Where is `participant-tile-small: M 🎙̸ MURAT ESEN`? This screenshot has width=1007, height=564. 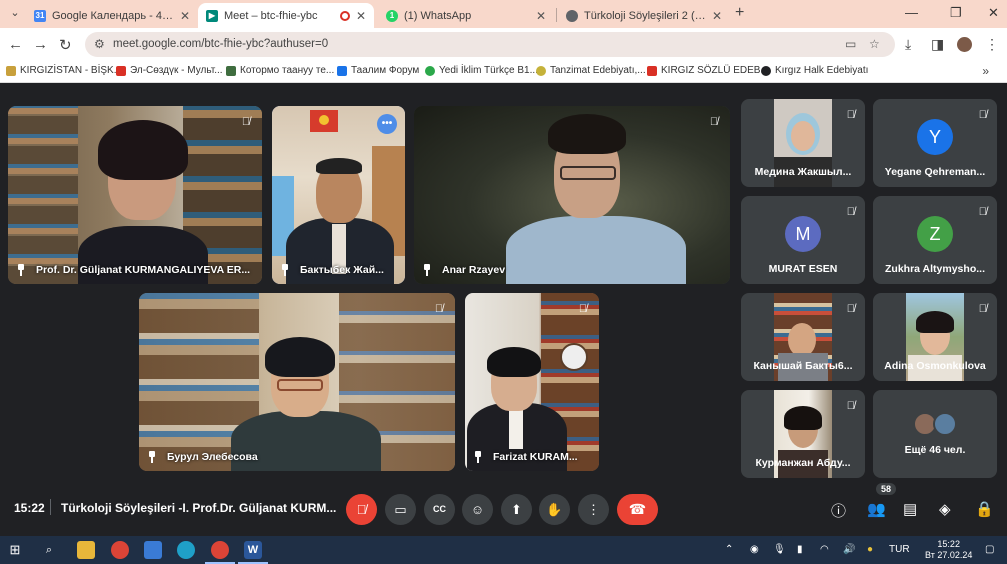 participant-tile-small: M 🎙̸ MURAT ESEN is located at coordinates (803, 240).